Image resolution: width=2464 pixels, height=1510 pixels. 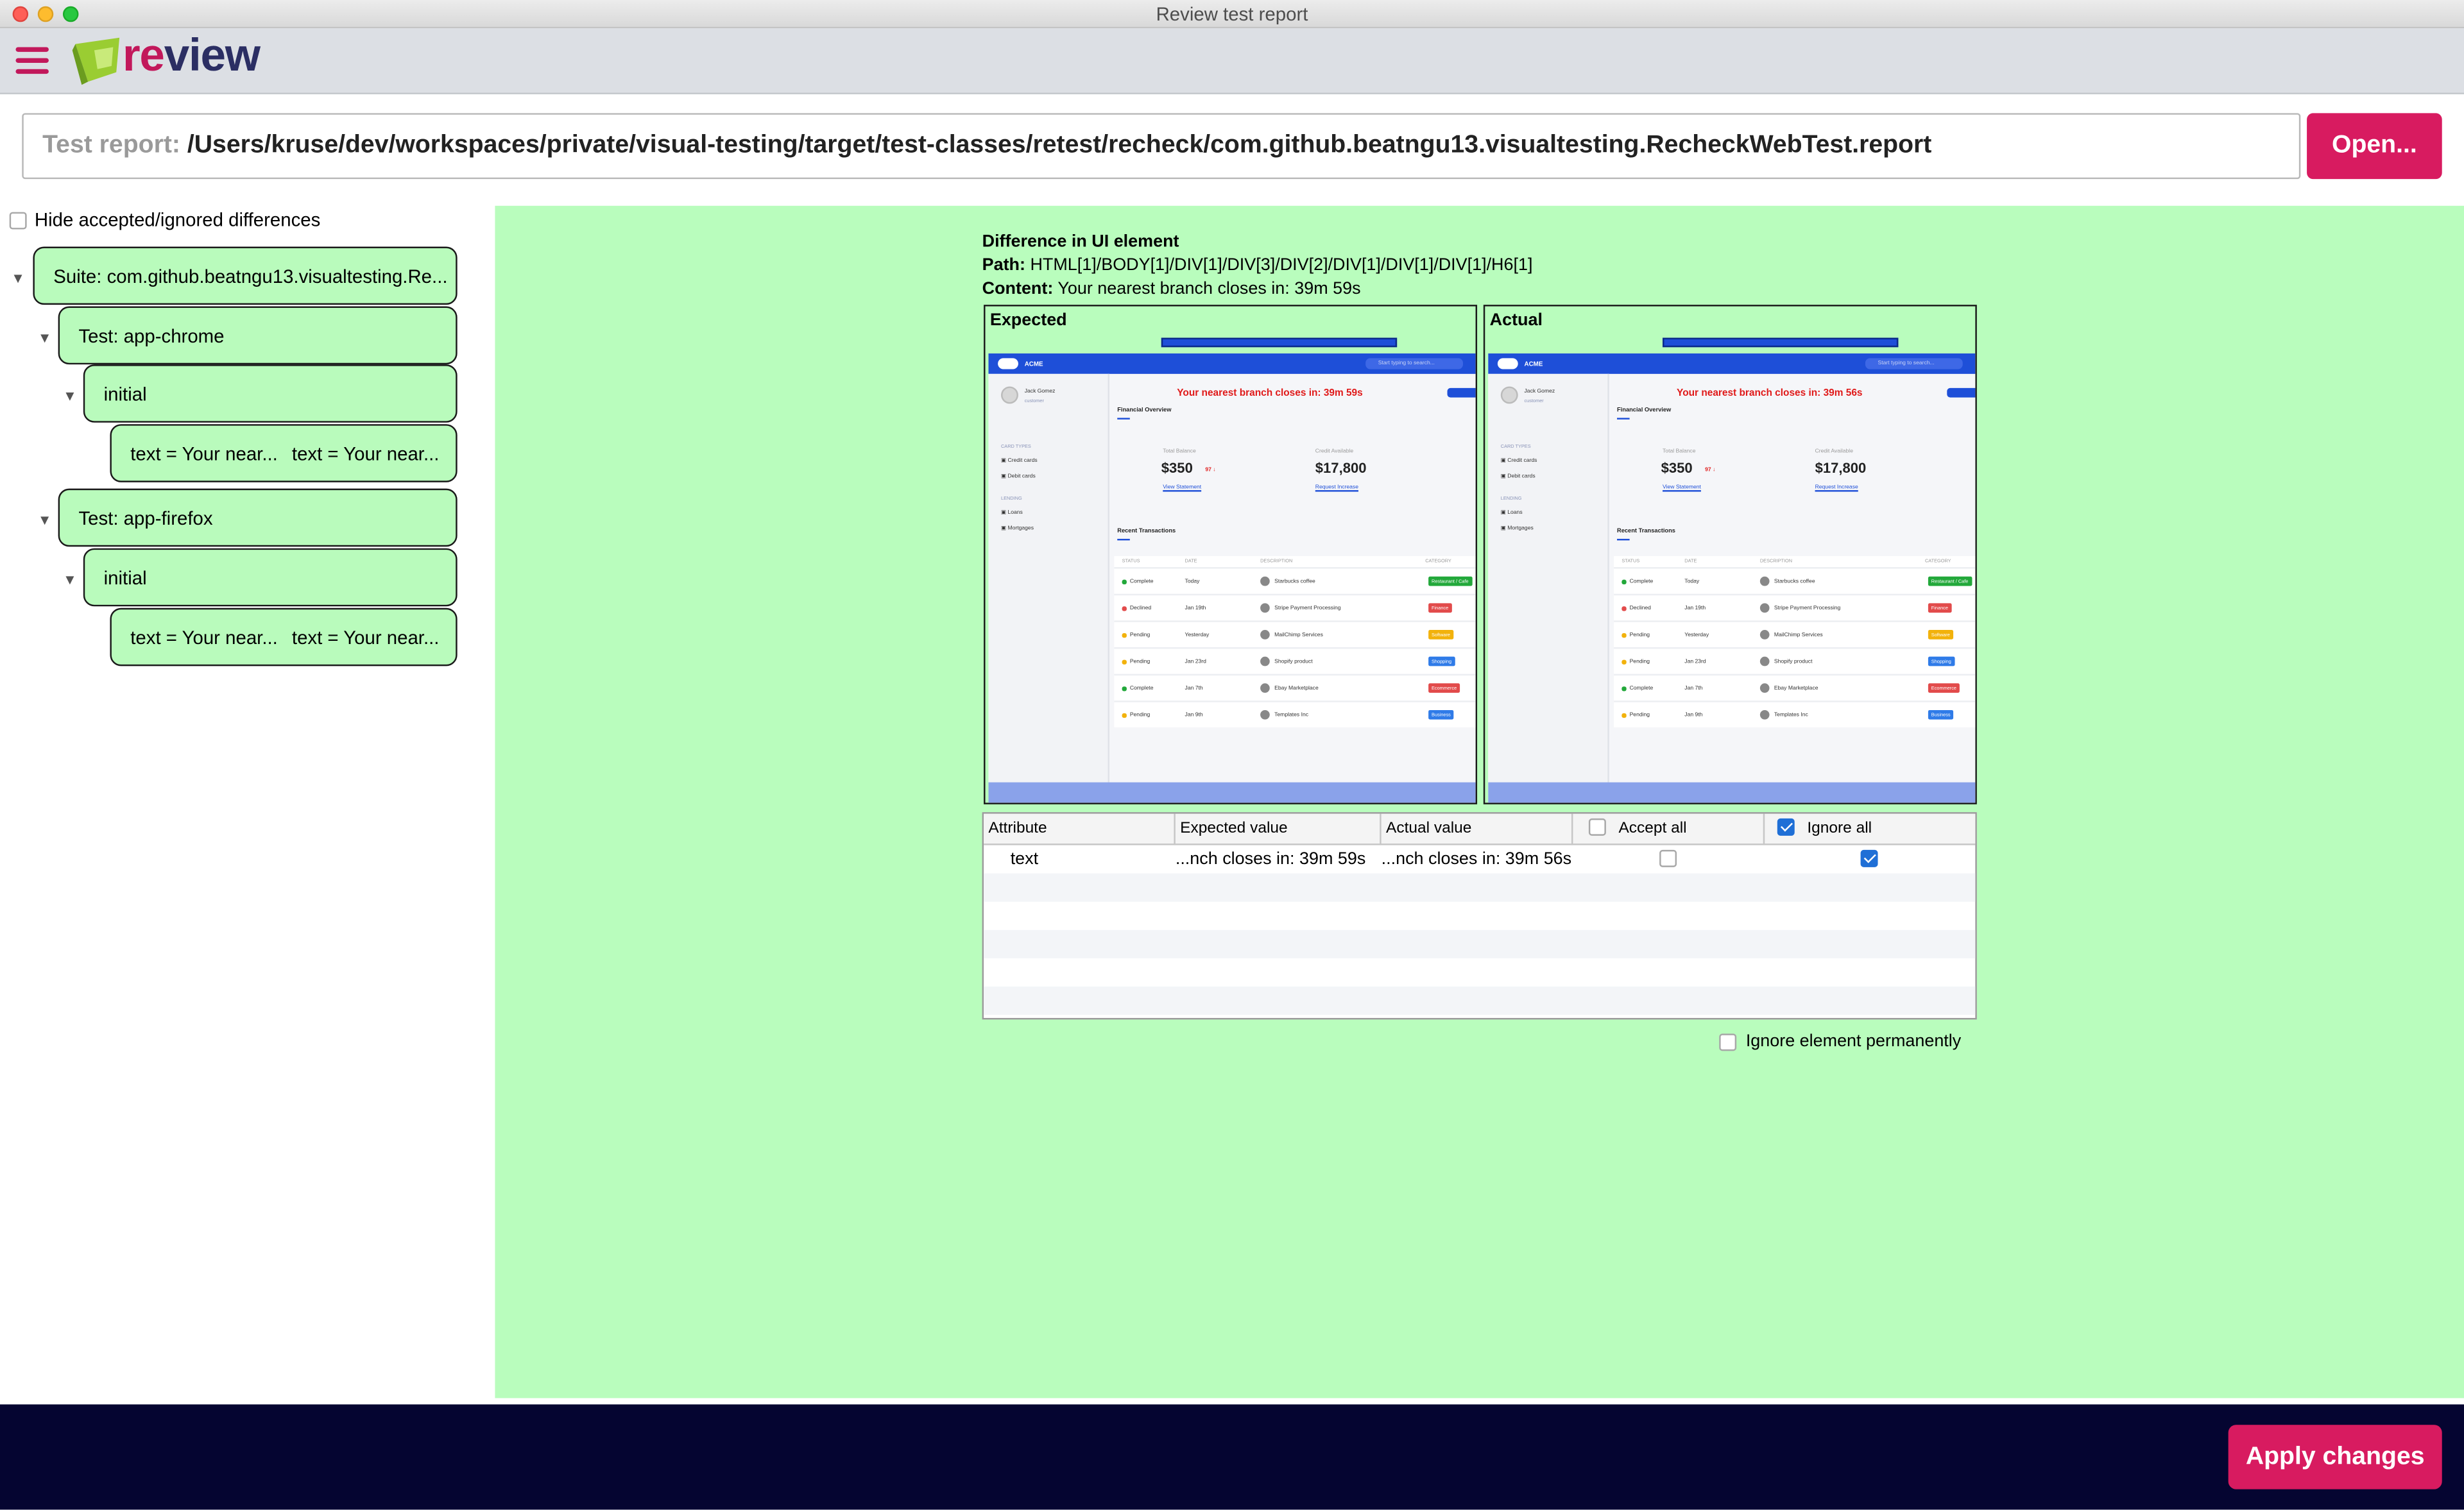 I want to click on diff-highlight-marker, so click(x=1781, y=342).